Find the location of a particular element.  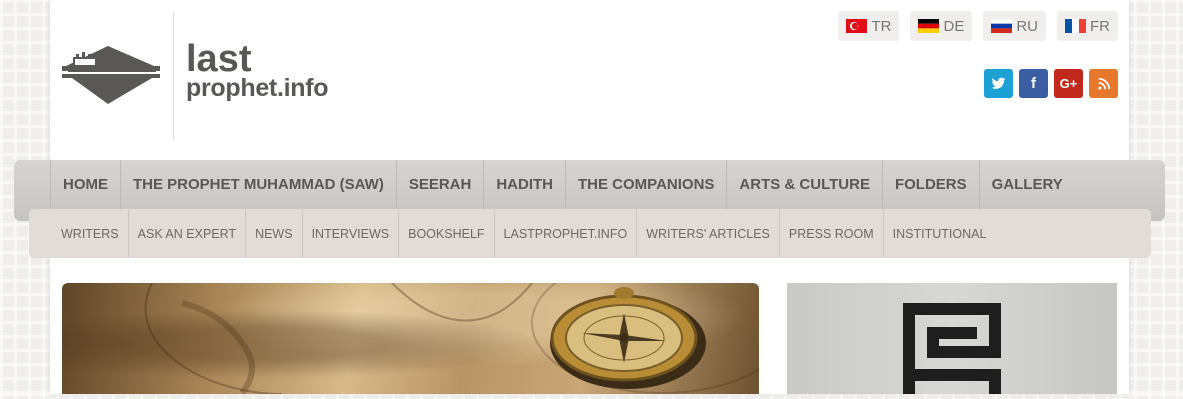

kufic-calligraphy-icon is located at coordinates (952, 348).